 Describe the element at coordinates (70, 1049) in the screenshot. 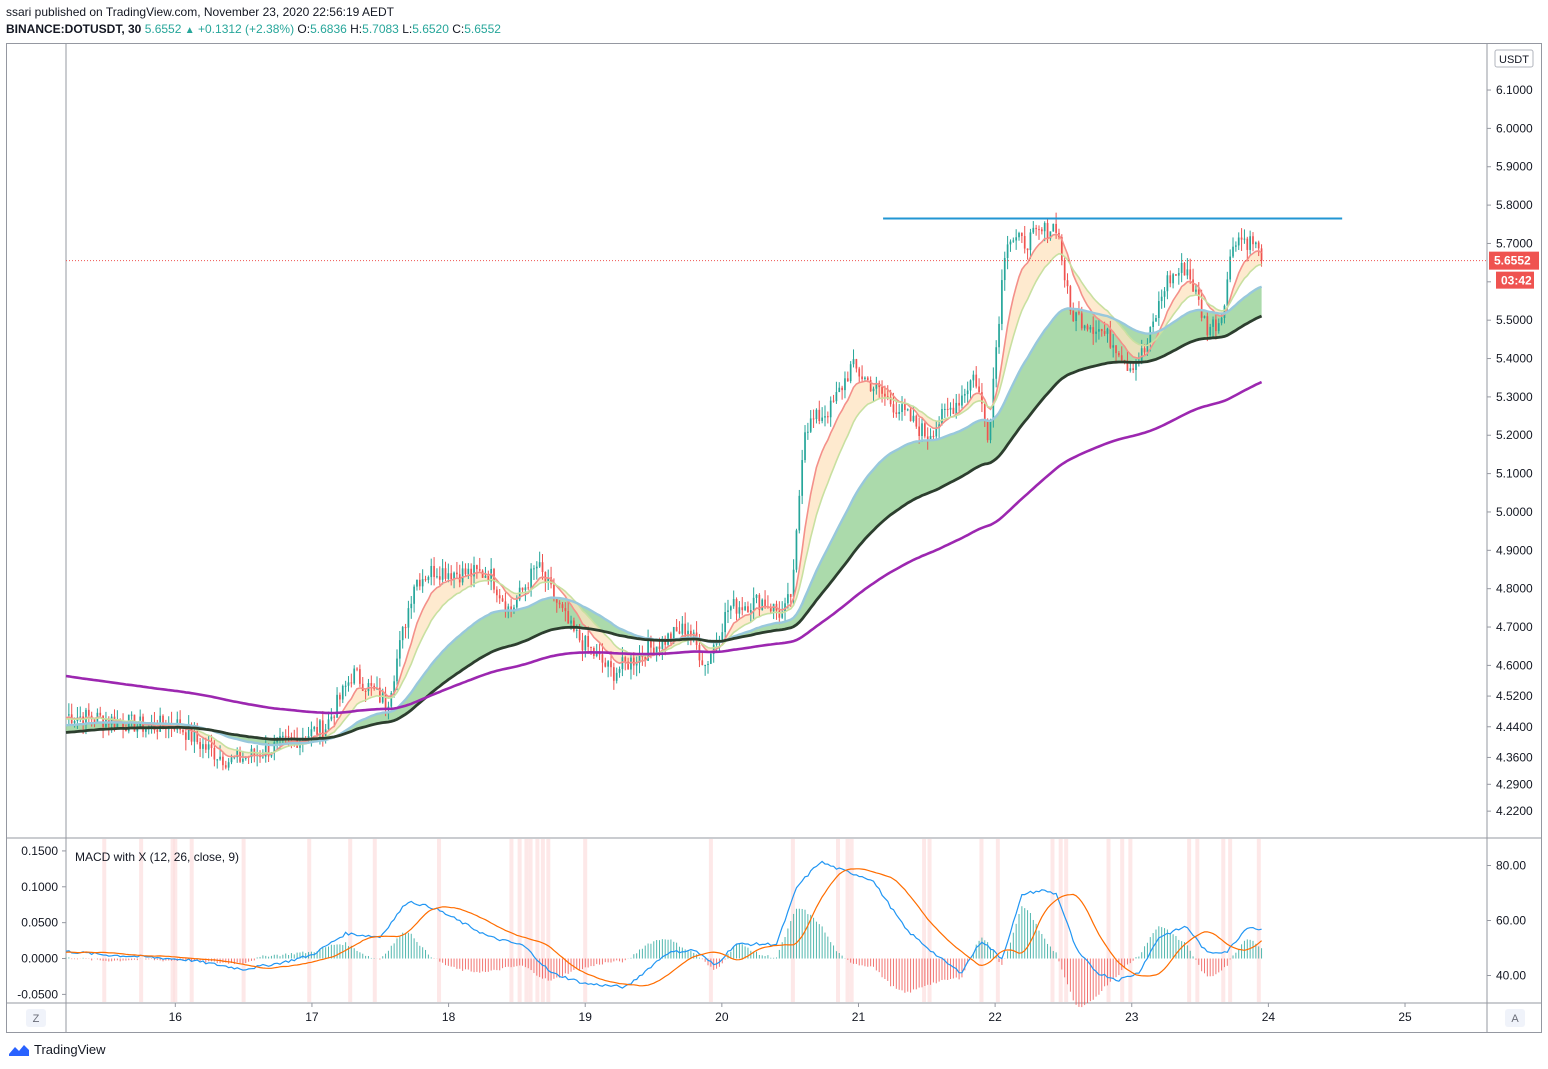

I see `footer-brand: TradingView` at that location.